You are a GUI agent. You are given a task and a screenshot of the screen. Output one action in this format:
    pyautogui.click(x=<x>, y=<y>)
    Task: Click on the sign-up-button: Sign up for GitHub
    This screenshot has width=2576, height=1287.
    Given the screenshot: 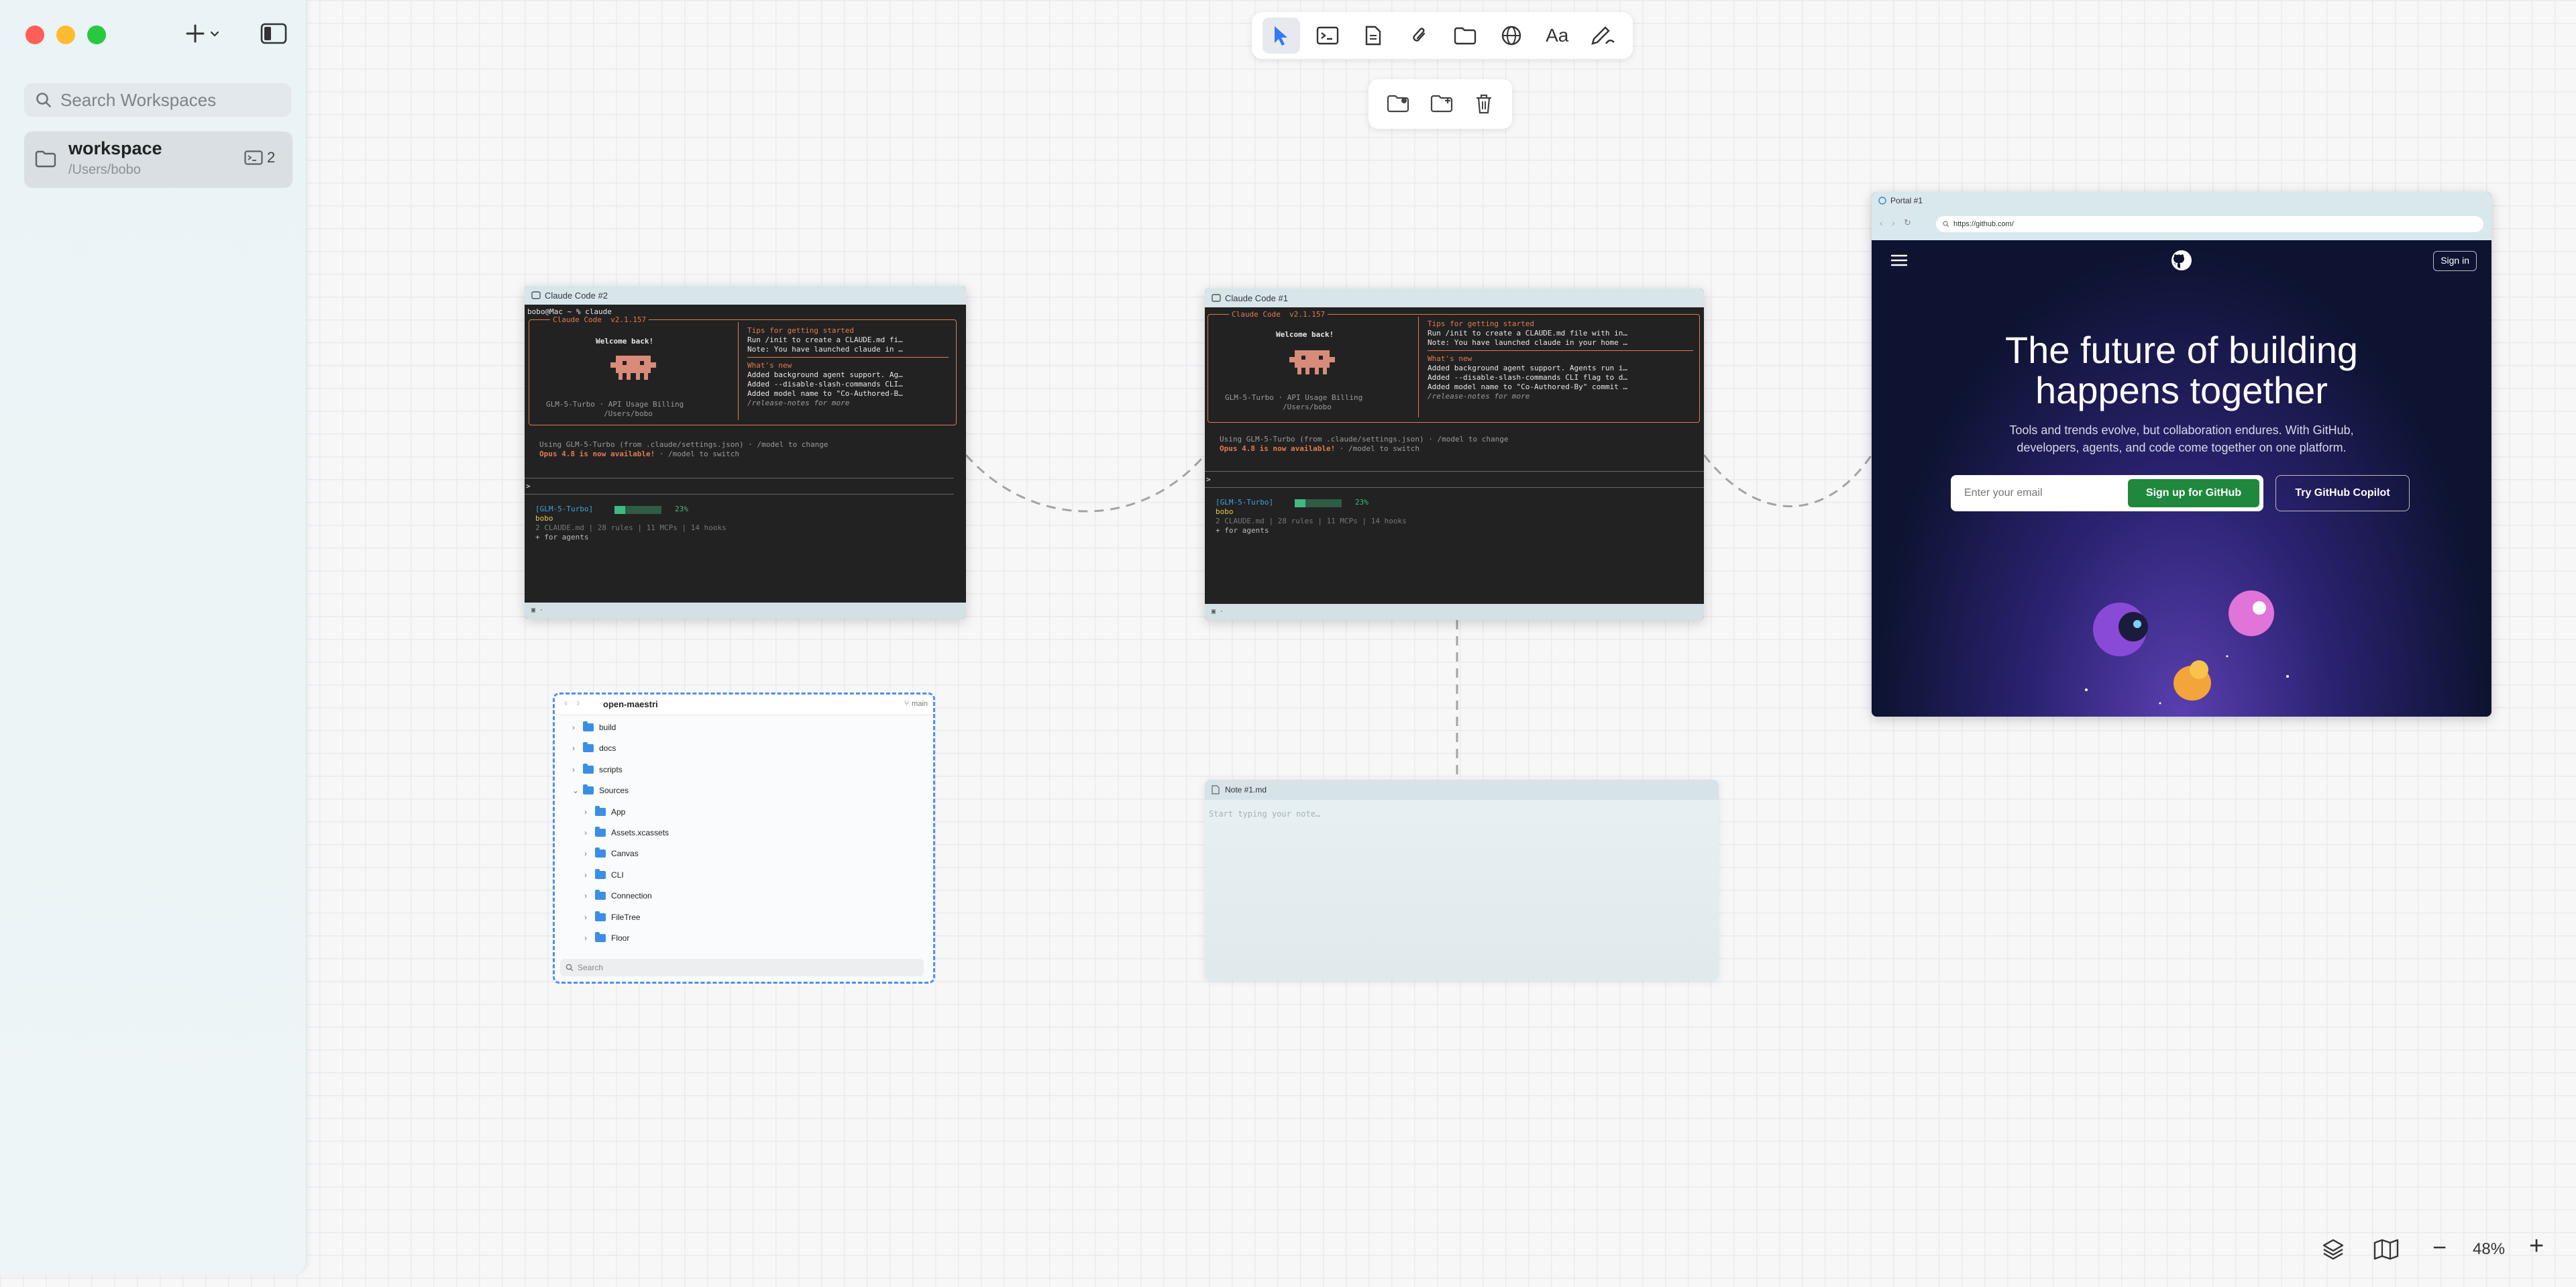 What is the action you would take?
    pyautogui.click(x=2193, y=493)
    